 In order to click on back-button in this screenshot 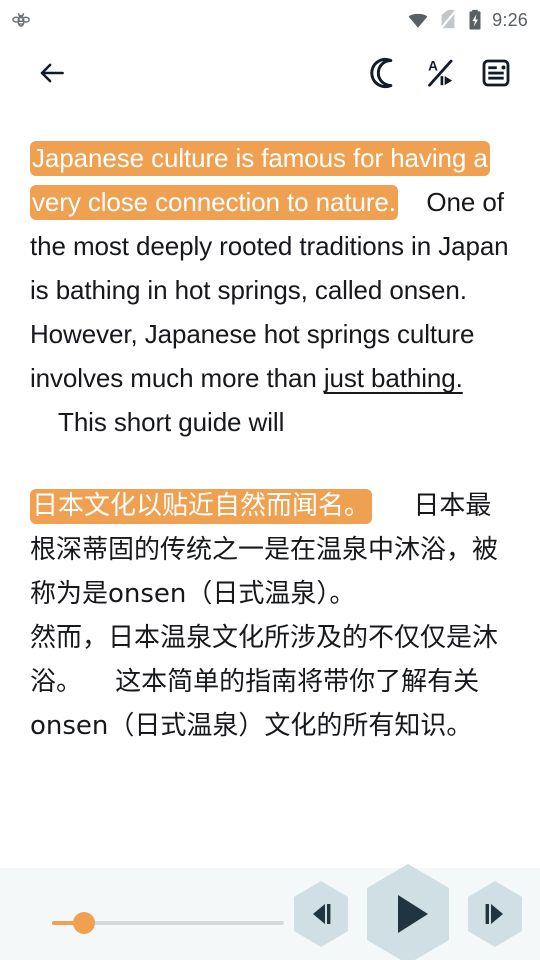, I will do `click(52, 73)`.